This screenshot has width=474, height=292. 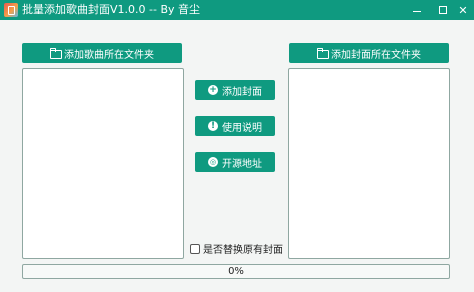 I want to click on app-icon, so click(x=11, y=10).